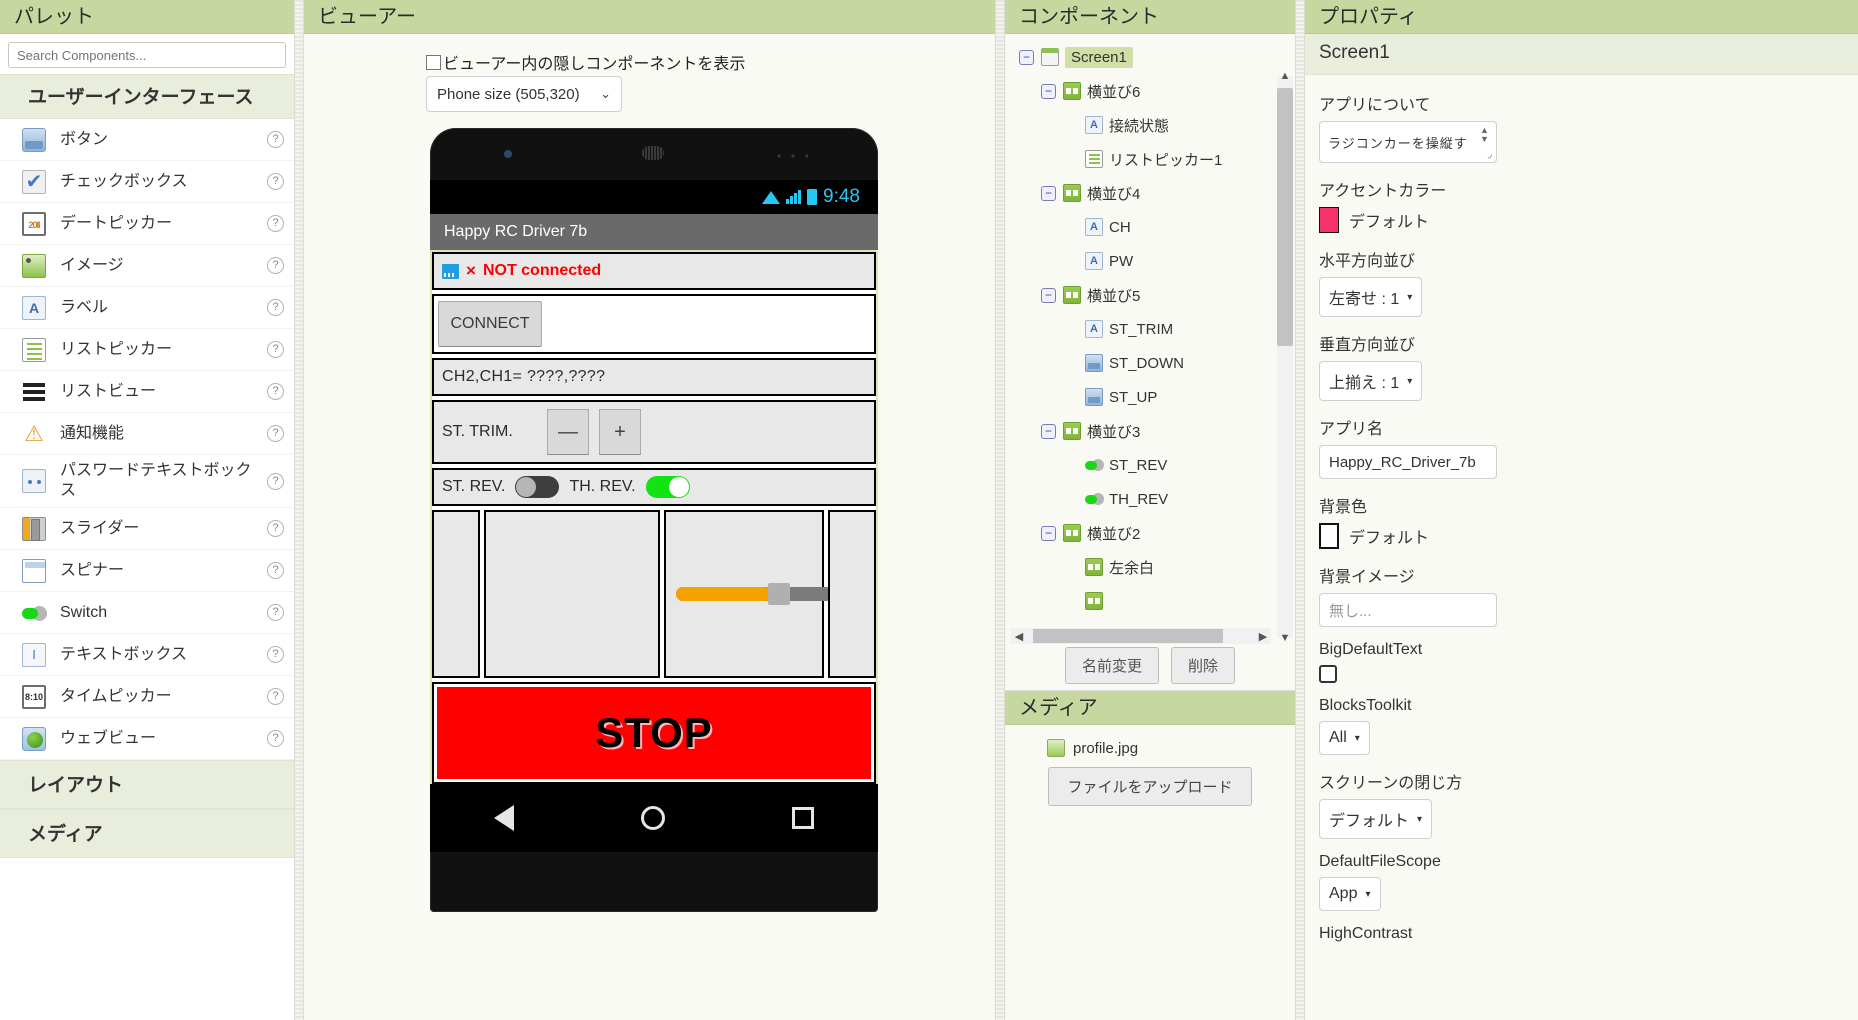  Describe the element at coordinates (147, 266) in the screenshot. I see `palette-item-image: イメージ ?` at that location.